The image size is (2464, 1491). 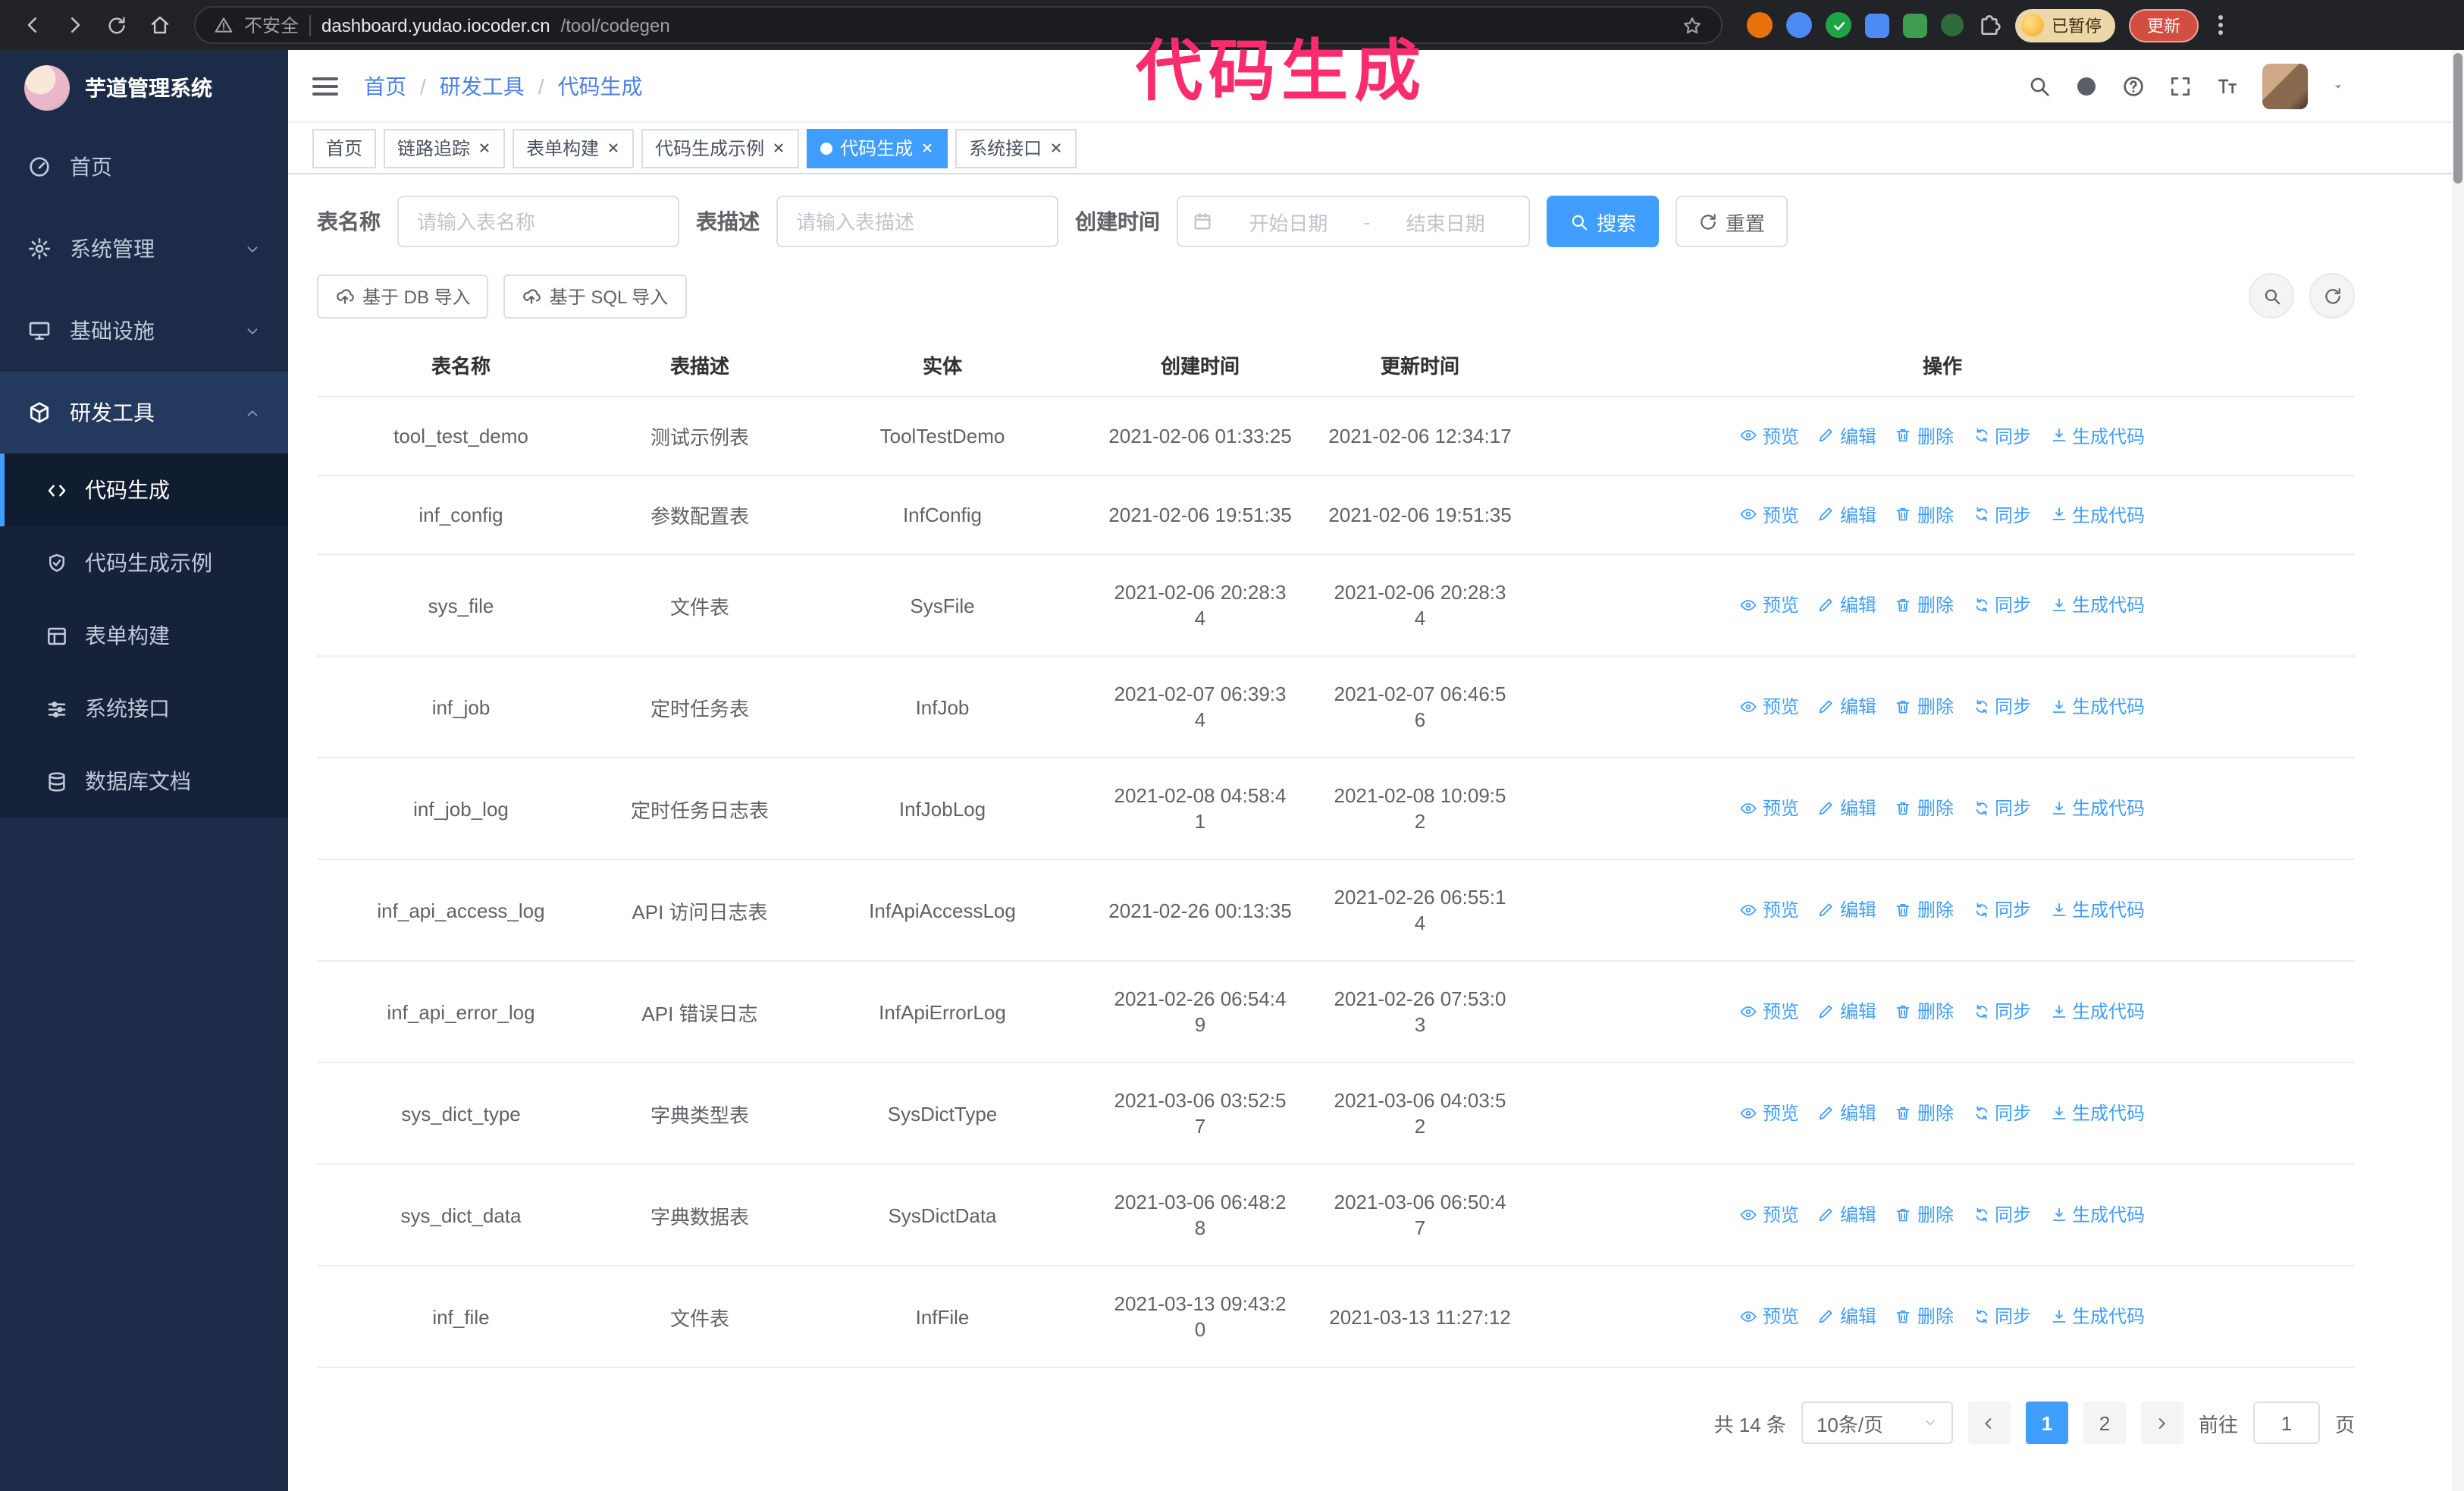 What do you see at coordinates (2220, 25) in the screenshot?
I see `browser-menu-icon` at bounding box center [2220, 25].